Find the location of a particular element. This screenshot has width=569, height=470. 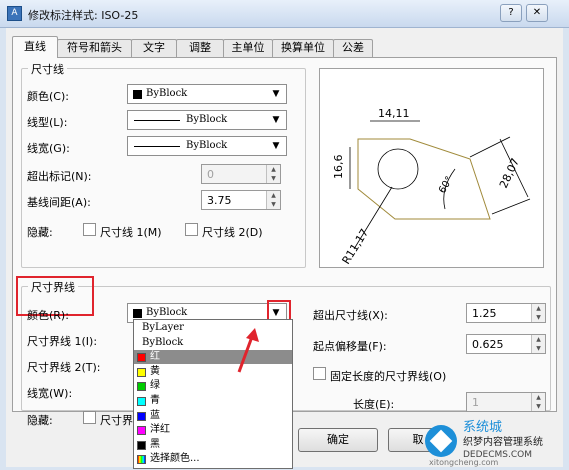

color-option: 青 is located at coordinates (213, 401).